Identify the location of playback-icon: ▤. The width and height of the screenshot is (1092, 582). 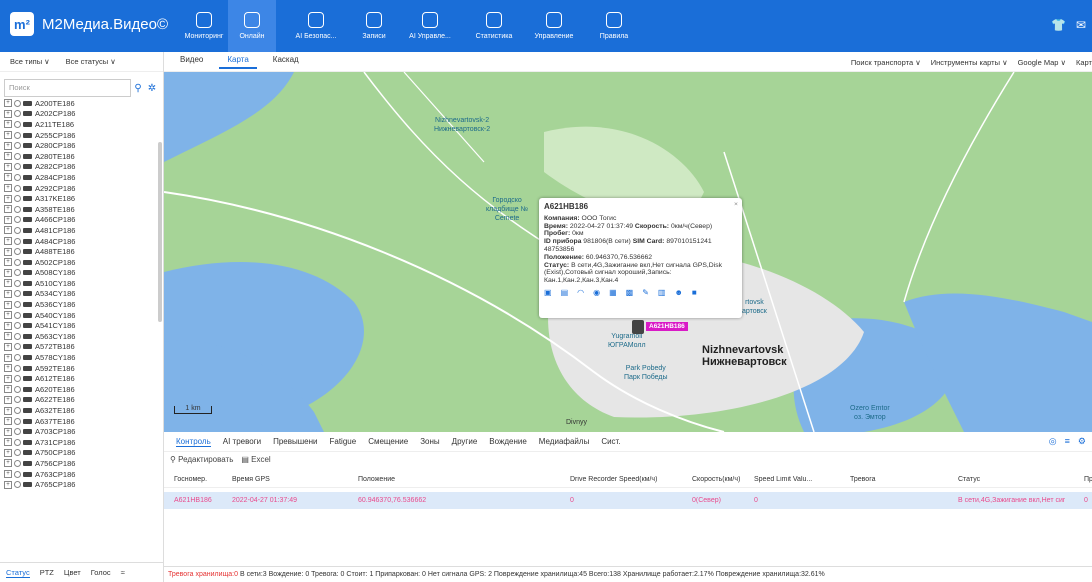
(565, 293).